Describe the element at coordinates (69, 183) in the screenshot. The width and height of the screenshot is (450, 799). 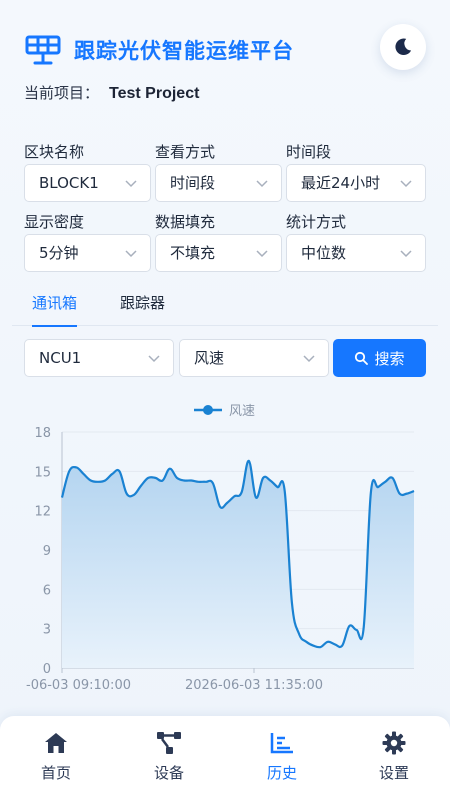
I see `select-value: BLOCK1` at that location.